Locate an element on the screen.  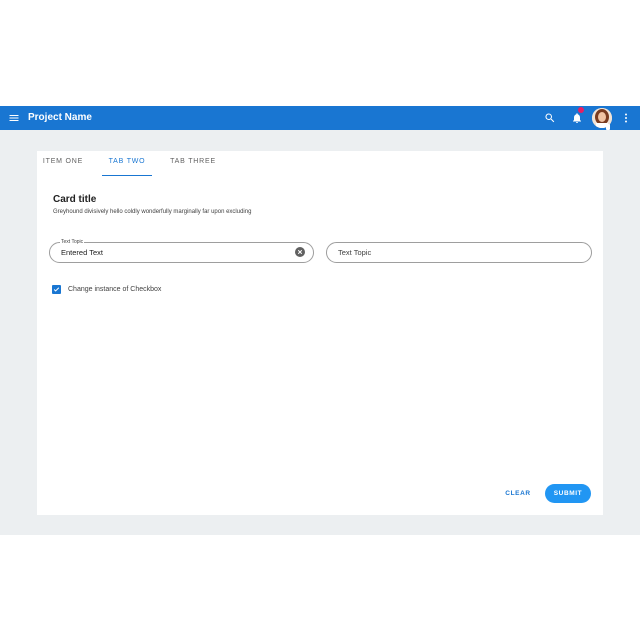
text-topic-field-empty: Text Topic is located at coordinates (459, 252).